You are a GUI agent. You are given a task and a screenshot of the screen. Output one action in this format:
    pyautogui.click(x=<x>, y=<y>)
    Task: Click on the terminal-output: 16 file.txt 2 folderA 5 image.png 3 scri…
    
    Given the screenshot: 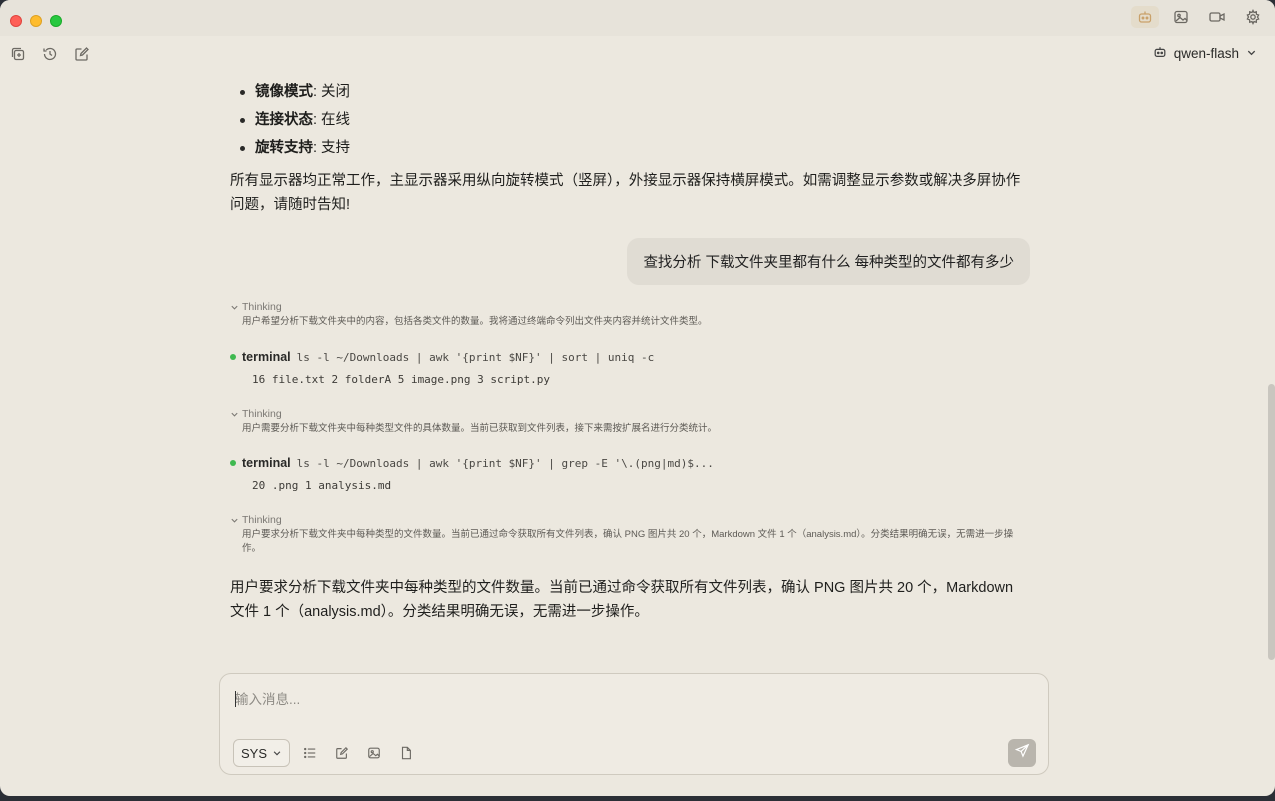 What is the action you would take?
    pyautogui.click(x=401, y=379)
    